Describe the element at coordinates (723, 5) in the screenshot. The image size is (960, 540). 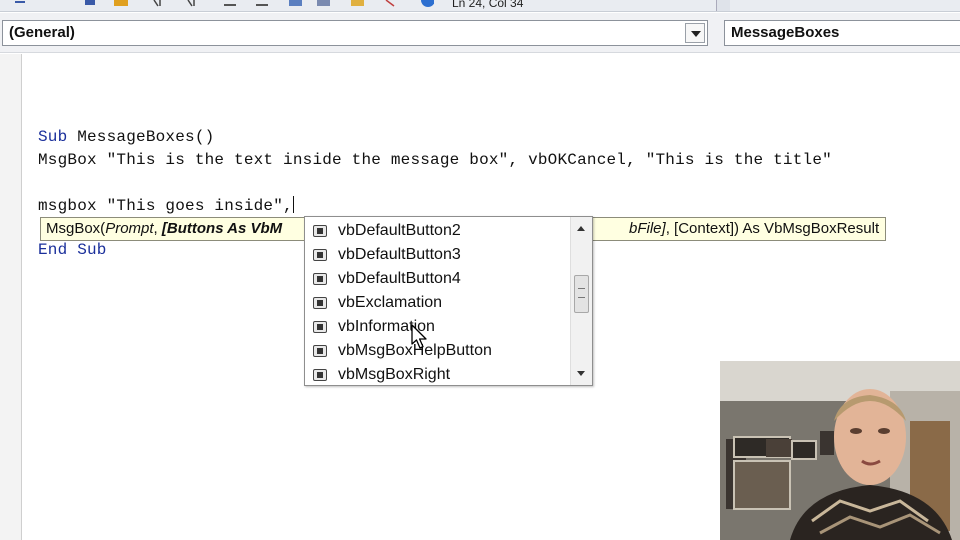
I see `toolbar-overflow-button` at that location.